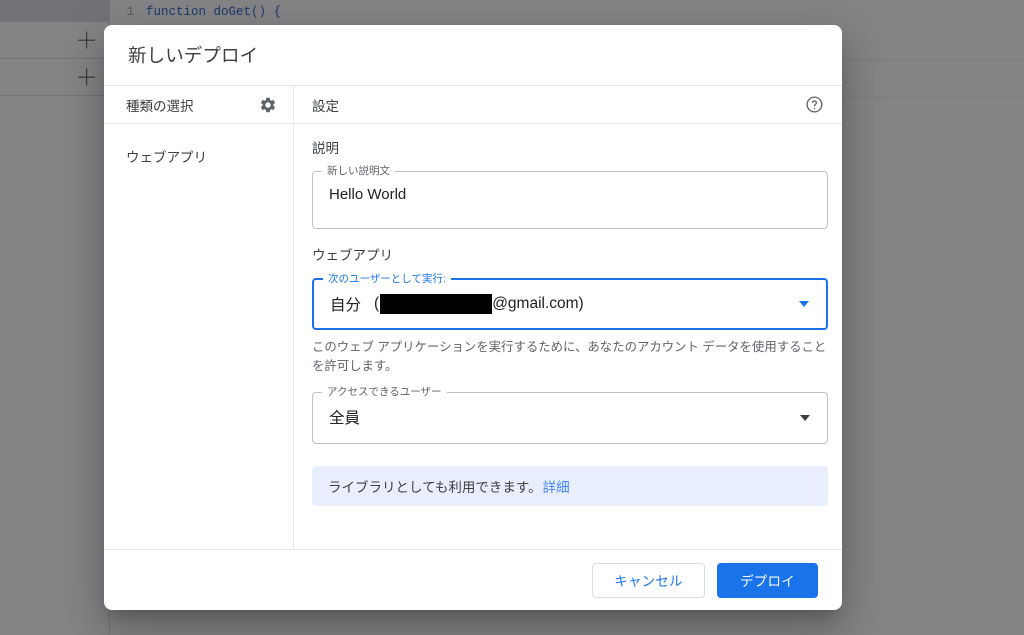  I want to click on library-info-link: 詳細, so click(556, 486).